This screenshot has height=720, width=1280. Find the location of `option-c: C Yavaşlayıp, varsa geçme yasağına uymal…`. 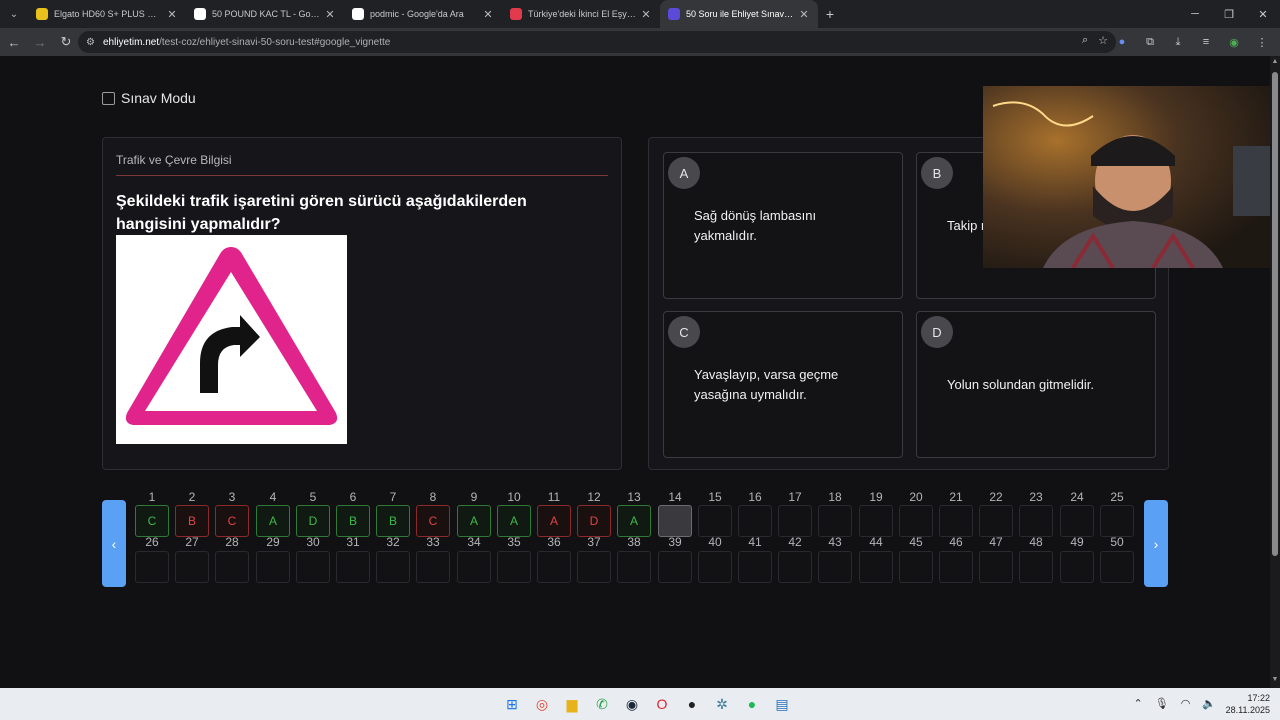

option-c: C Yavaşlayıp, varsa geçme yasağına uymal… is located at coordinates (783, 384).